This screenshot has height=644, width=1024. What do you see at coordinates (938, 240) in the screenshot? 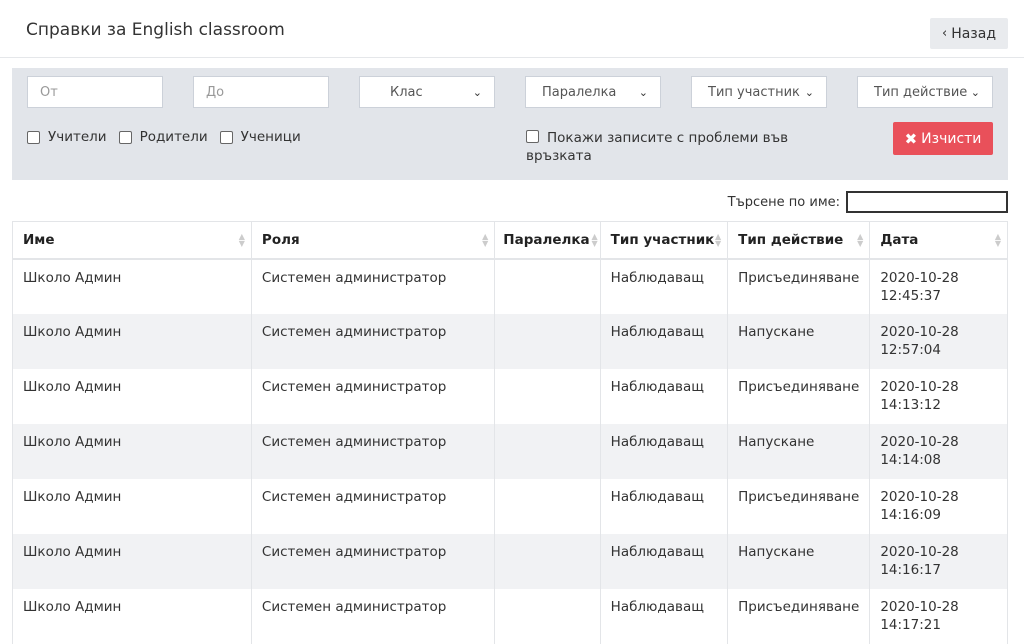
I see `column-header-date: Дата ▲ ▼` at bounding box center [938, 240].